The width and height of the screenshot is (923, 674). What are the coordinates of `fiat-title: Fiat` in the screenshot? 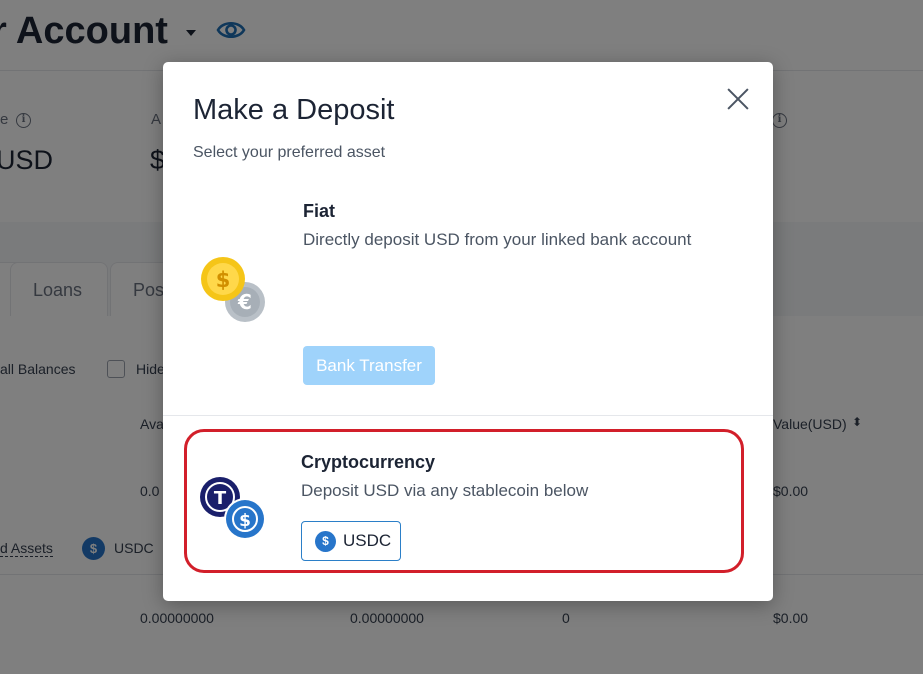 It's located at (319, 211).